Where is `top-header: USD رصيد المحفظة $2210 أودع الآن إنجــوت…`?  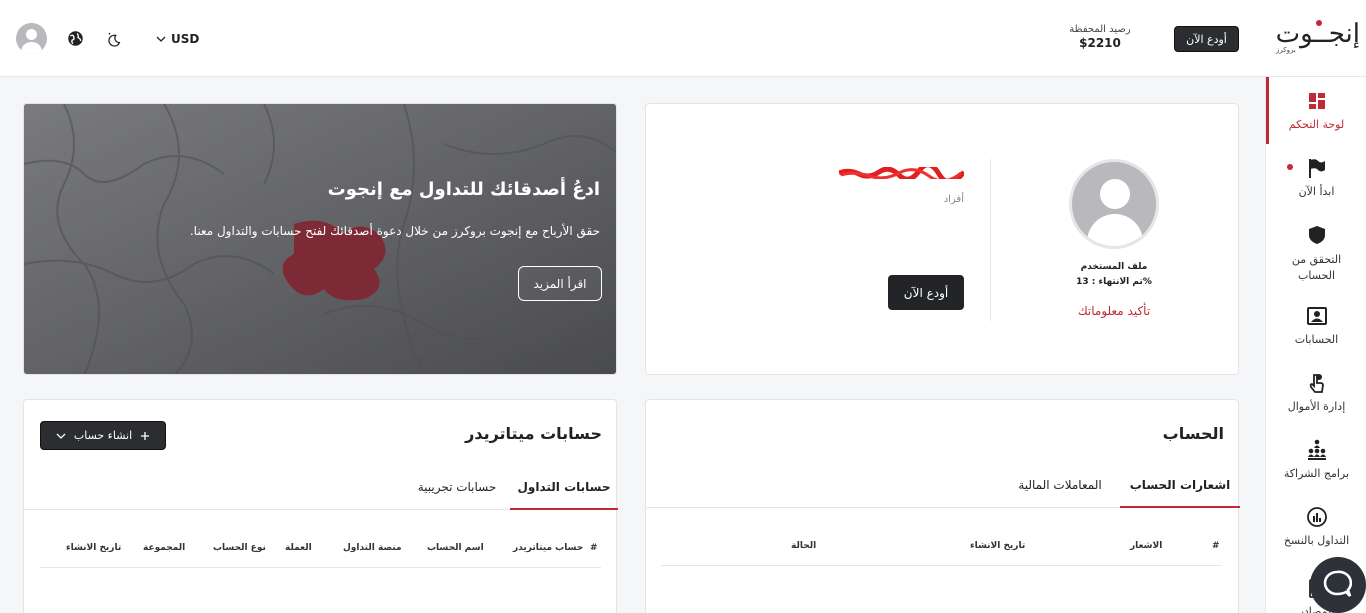 top-header: USD رصيد المحفظة $2210 أودع الآن إنجــوت… is located at coordinates (683, 38).